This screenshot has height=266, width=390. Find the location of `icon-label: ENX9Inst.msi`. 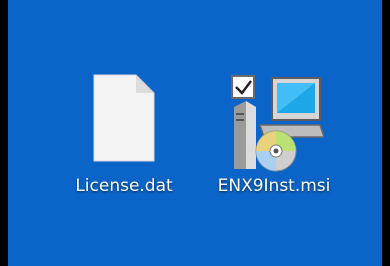

icon-label: ENX9Inst.msi is located at coordinates (274, 186).